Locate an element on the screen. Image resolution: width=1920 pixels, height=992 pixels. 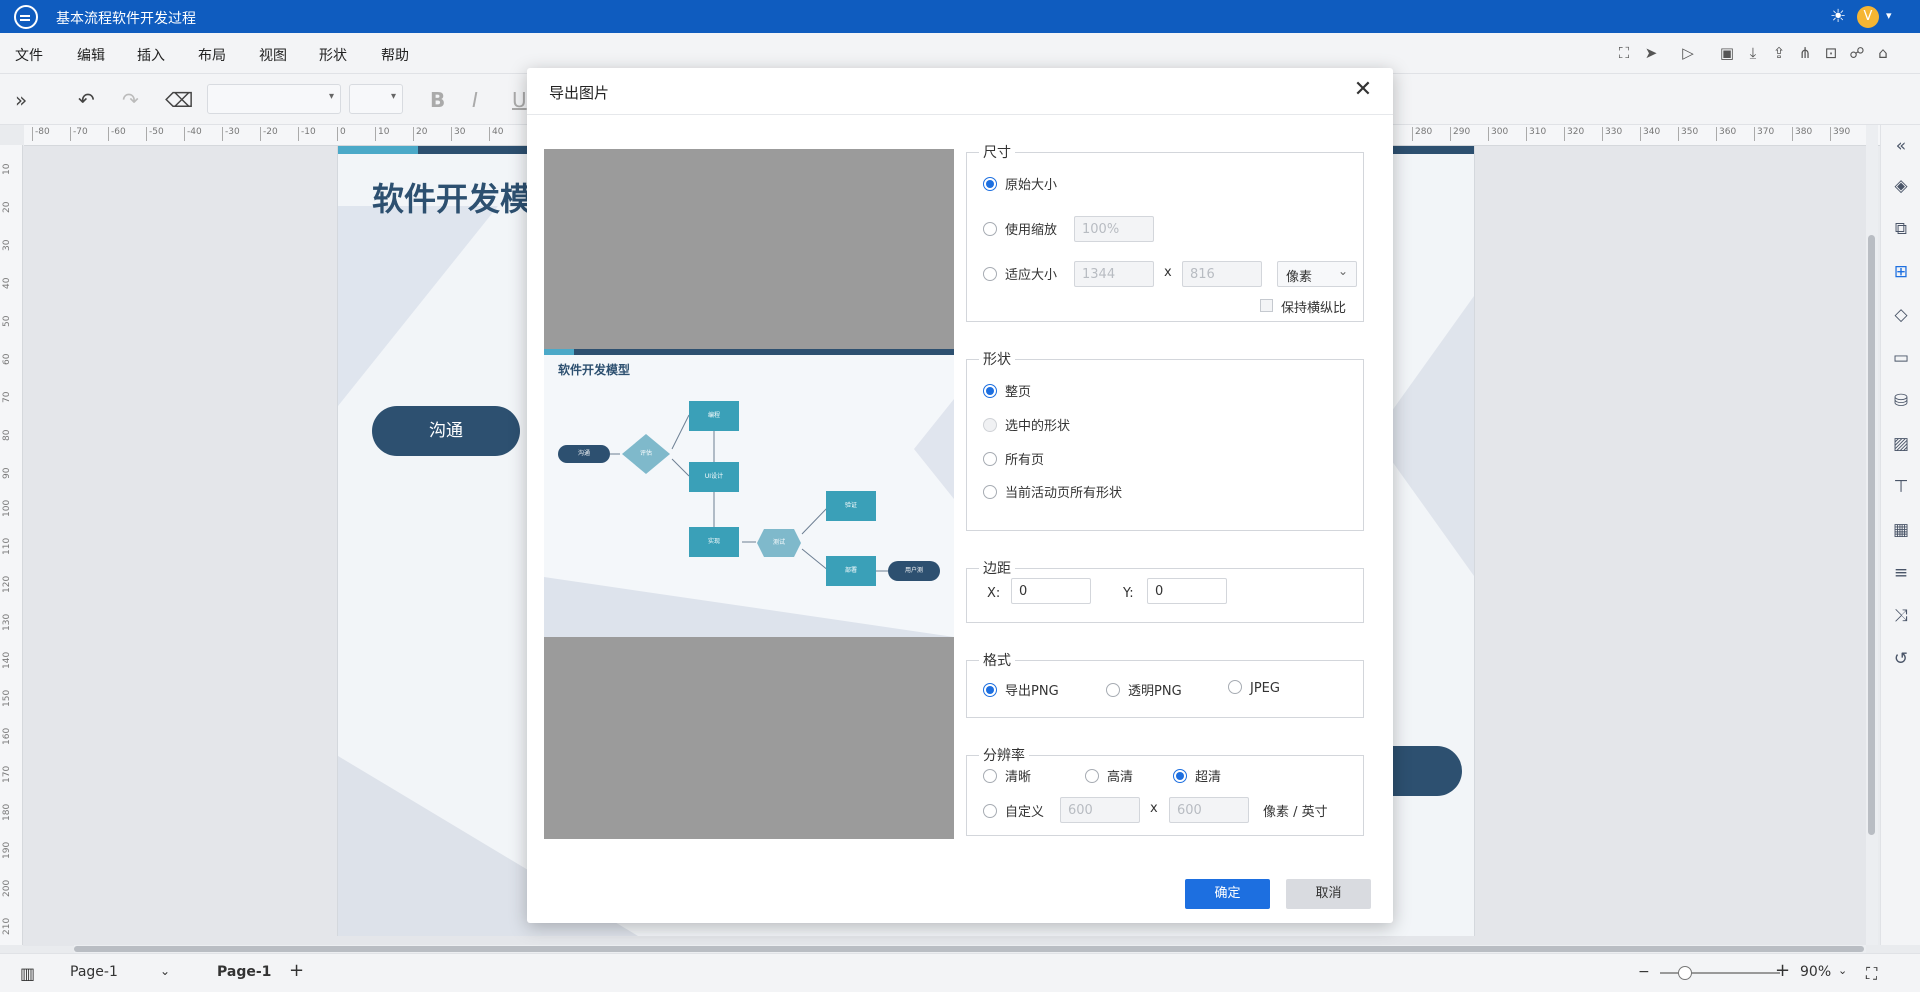
margin-y-input is located at coordinates (1187, 591).